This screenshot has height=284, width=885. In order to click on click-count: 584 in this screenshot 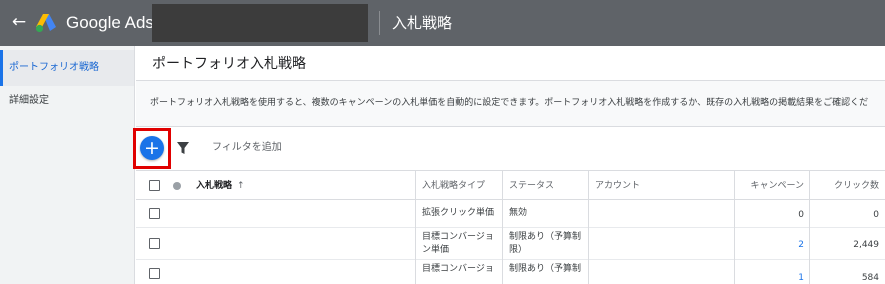, I will do `click(870, 278)`.